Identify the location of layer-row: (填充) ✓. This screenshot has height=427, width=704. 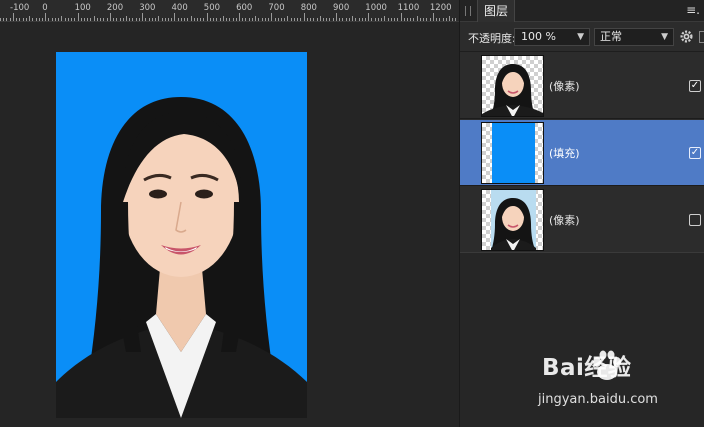
(582, 153).